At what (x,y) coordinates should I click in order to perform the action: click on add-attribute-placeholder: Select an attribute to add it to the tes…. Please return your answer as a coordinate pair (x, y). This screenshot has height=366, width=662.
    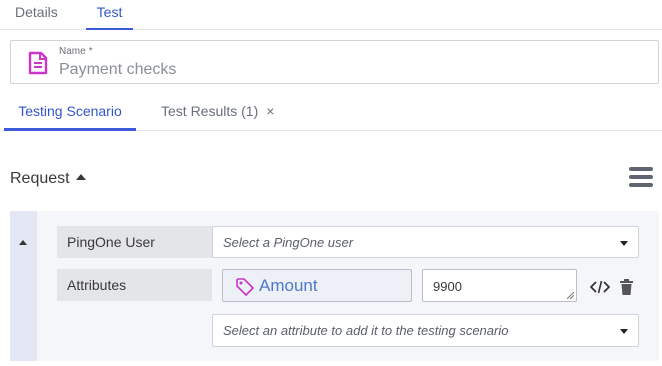
    Looking at the image, I should click on (366, 330).